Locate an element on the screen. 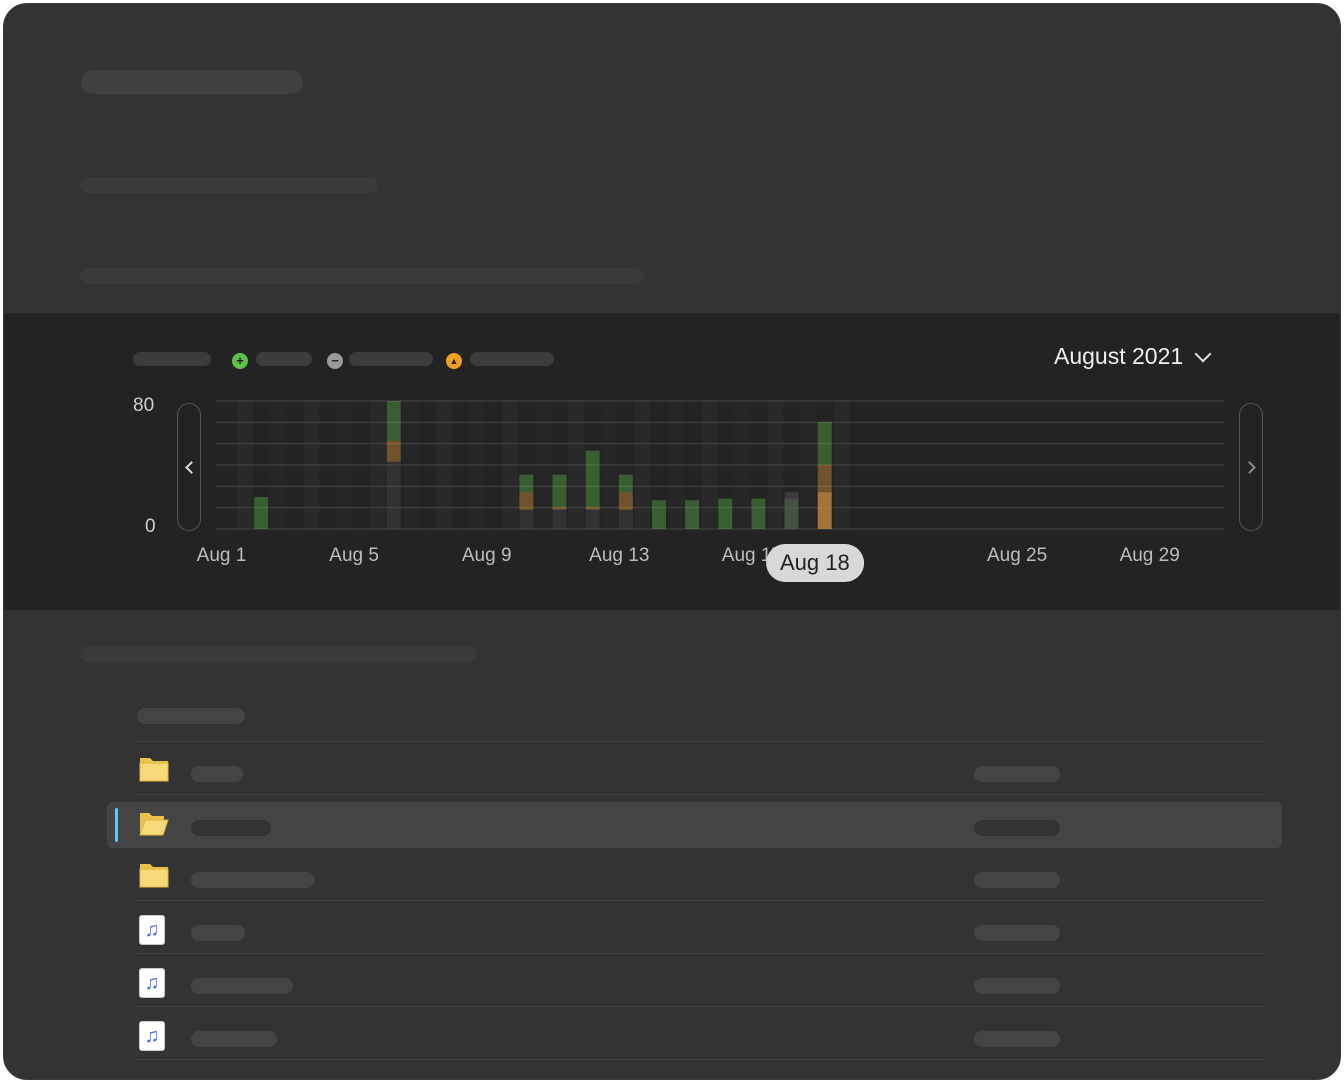 This screenshot has height=1083, width=1344. x-tick-label: Aug 25 is located at coordinates (1017, 555).